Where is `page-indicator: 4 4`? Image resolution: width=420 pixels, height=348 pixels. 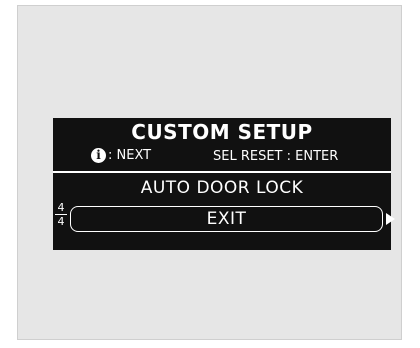 page-indicator: 4 4 is located at coordinates (61, 214).